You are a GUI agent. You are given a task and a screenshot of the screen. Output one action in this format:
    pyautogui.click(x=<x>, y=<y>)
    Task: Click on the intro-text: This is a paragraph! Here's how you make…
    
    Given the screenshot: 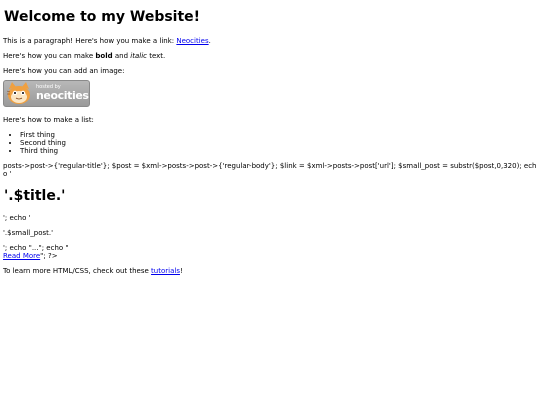 What is the action you would take?
    pyautogui.click(x=90, y=41)
    